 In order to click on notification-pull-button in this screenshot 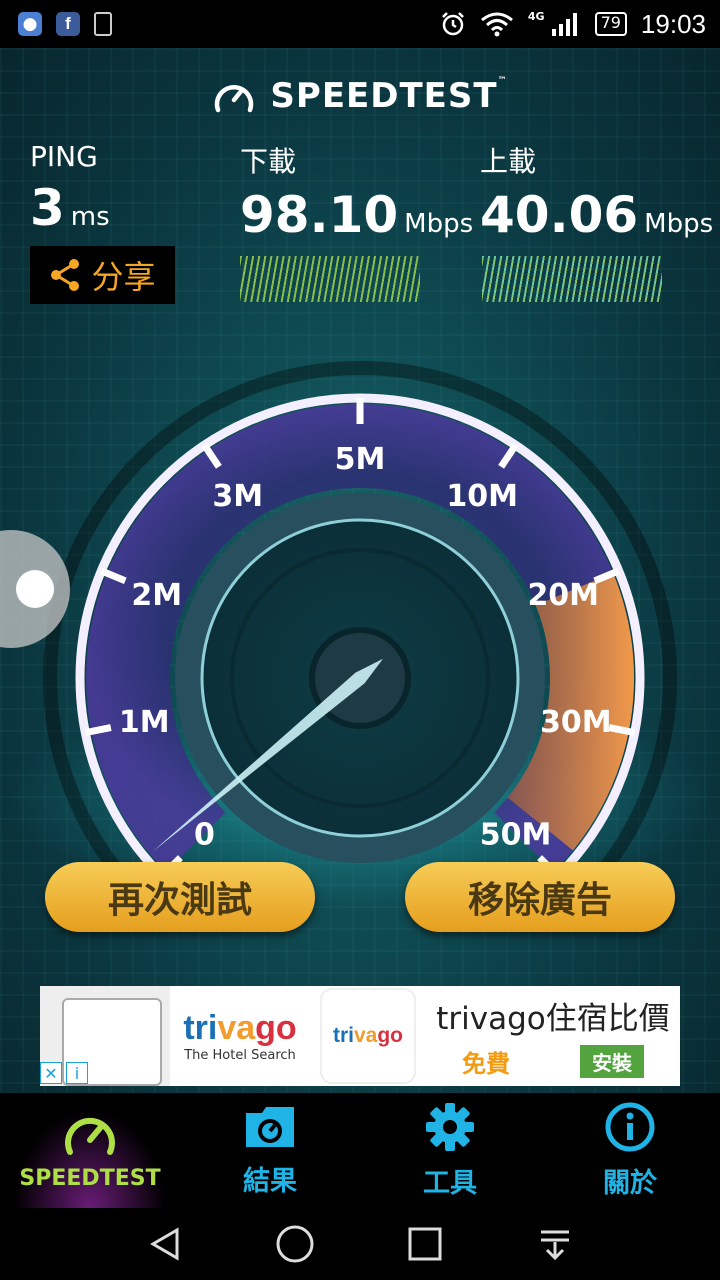, I will do `click(555, 1244)`.